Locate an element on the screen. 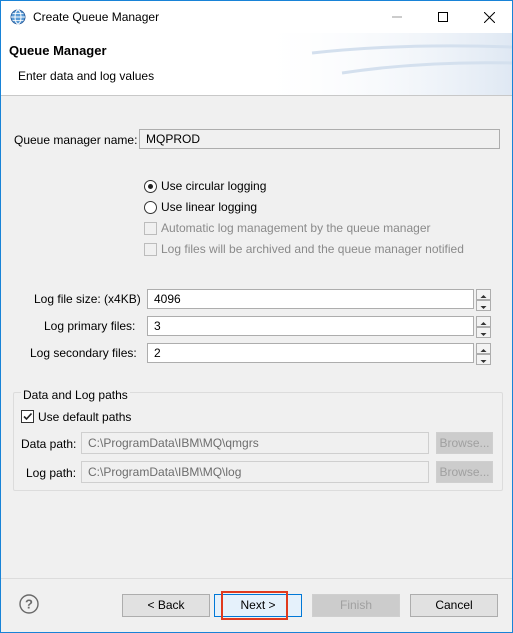  data-path-input: C:\ProgramData\IBM\MQ\qmgrs is located at coordinates (255, 443).